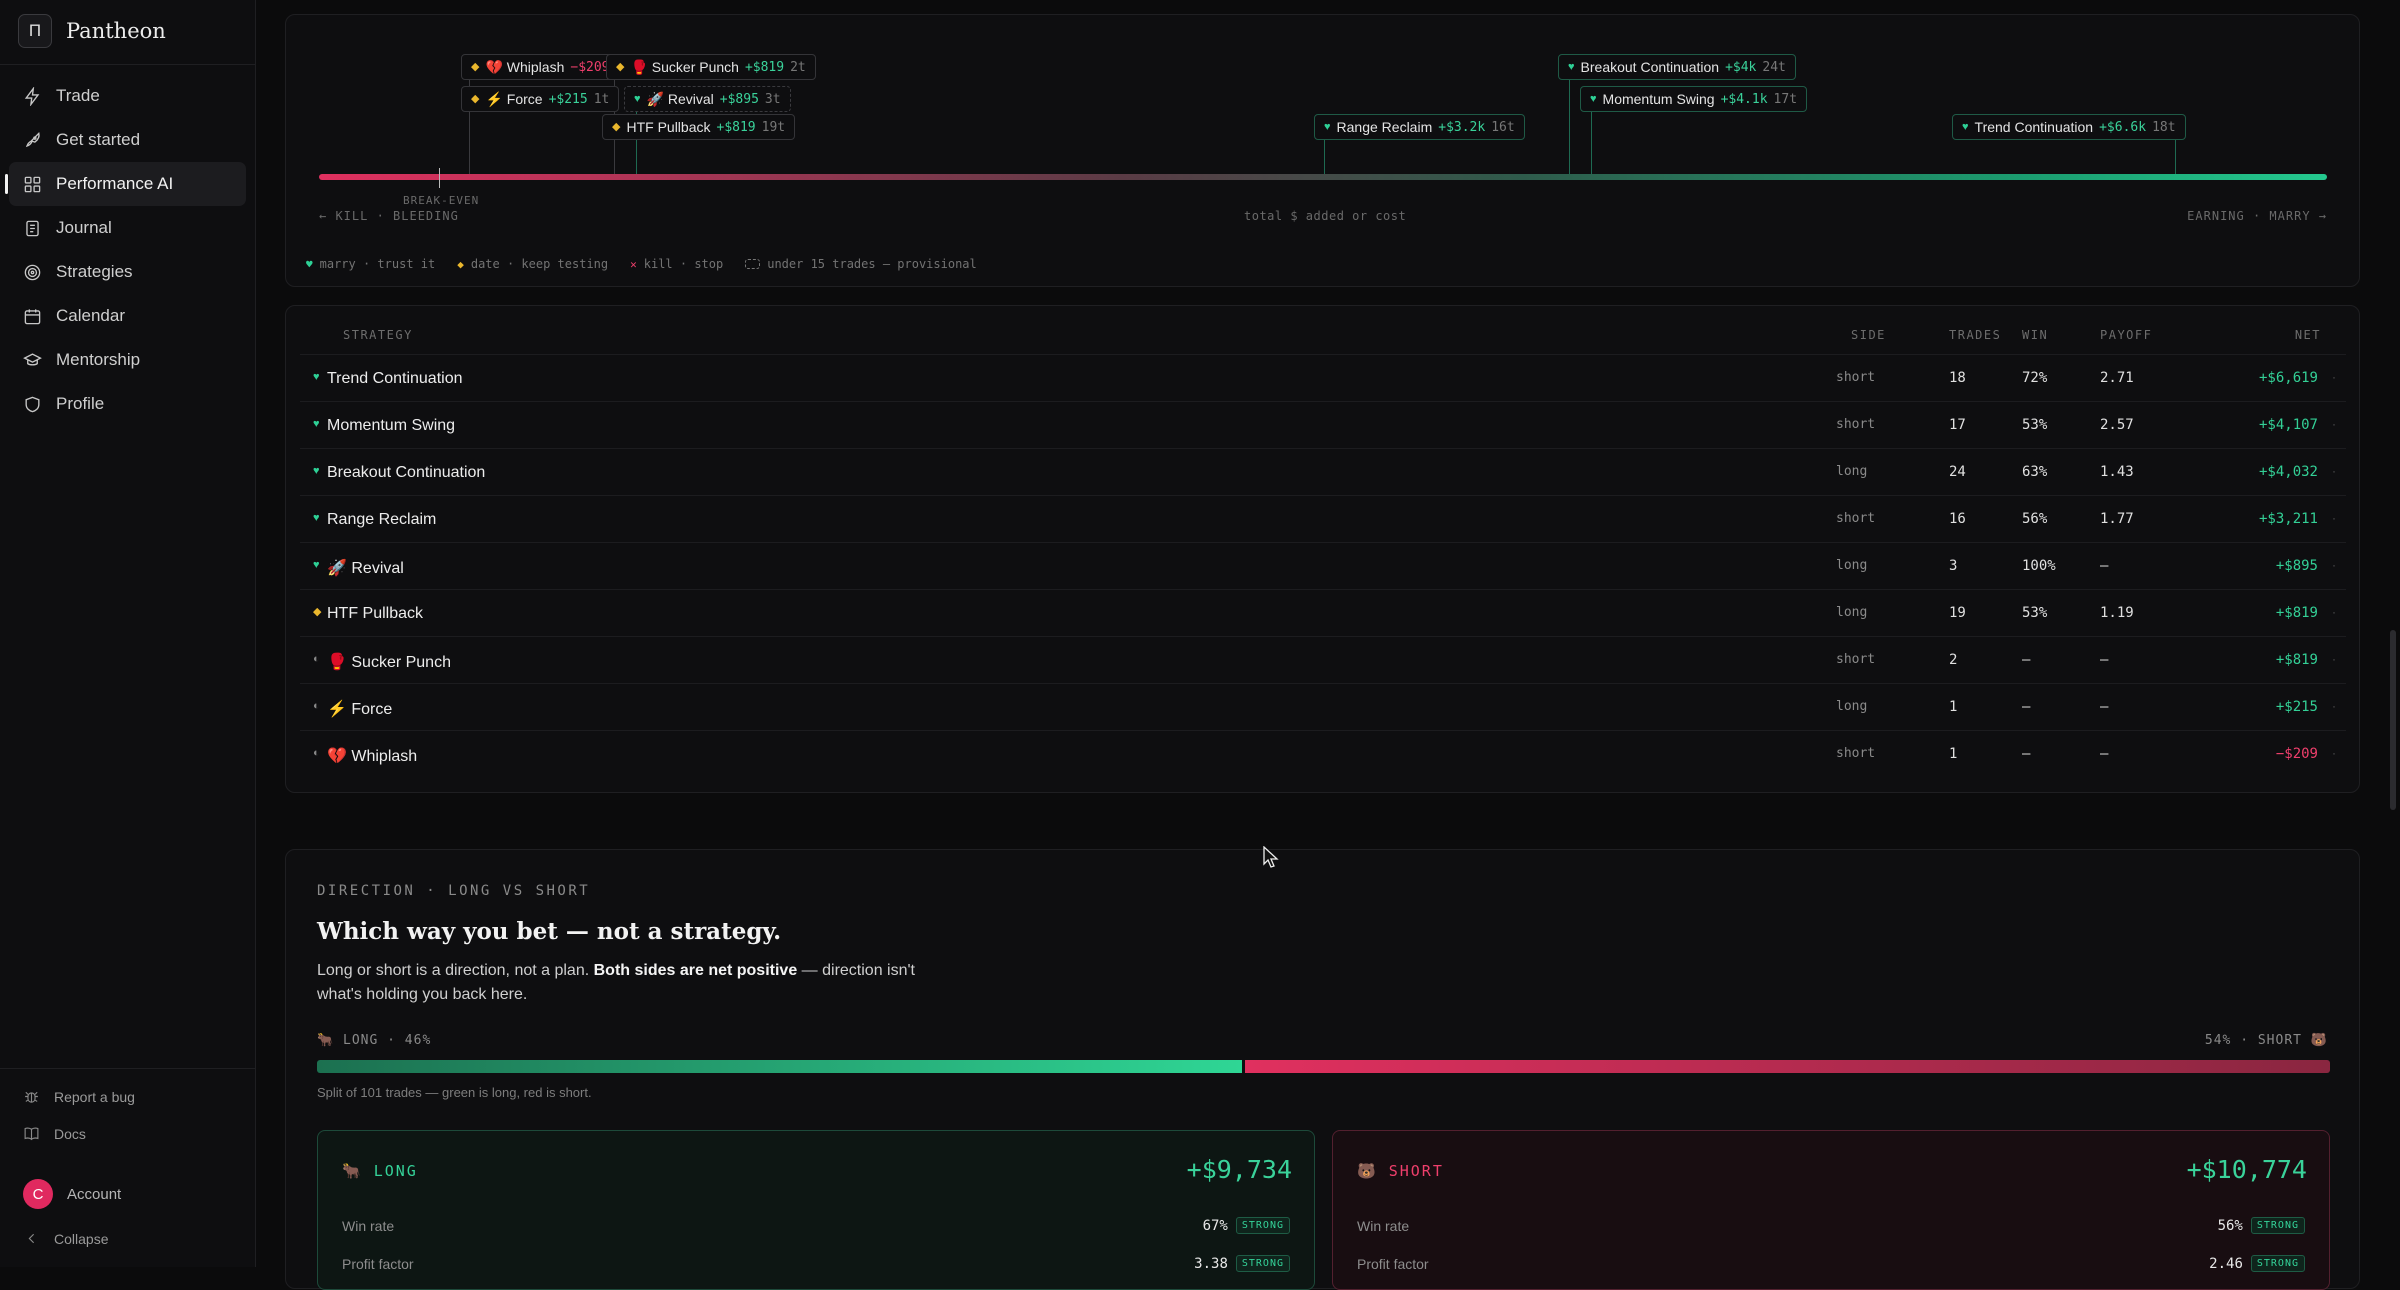 Image resolution: width=2400 pixels, height=1290 pixels. I want to click on map-chip-htf-pullback: ◆ HTF Pullback +$819 19t, so click(699, 127).